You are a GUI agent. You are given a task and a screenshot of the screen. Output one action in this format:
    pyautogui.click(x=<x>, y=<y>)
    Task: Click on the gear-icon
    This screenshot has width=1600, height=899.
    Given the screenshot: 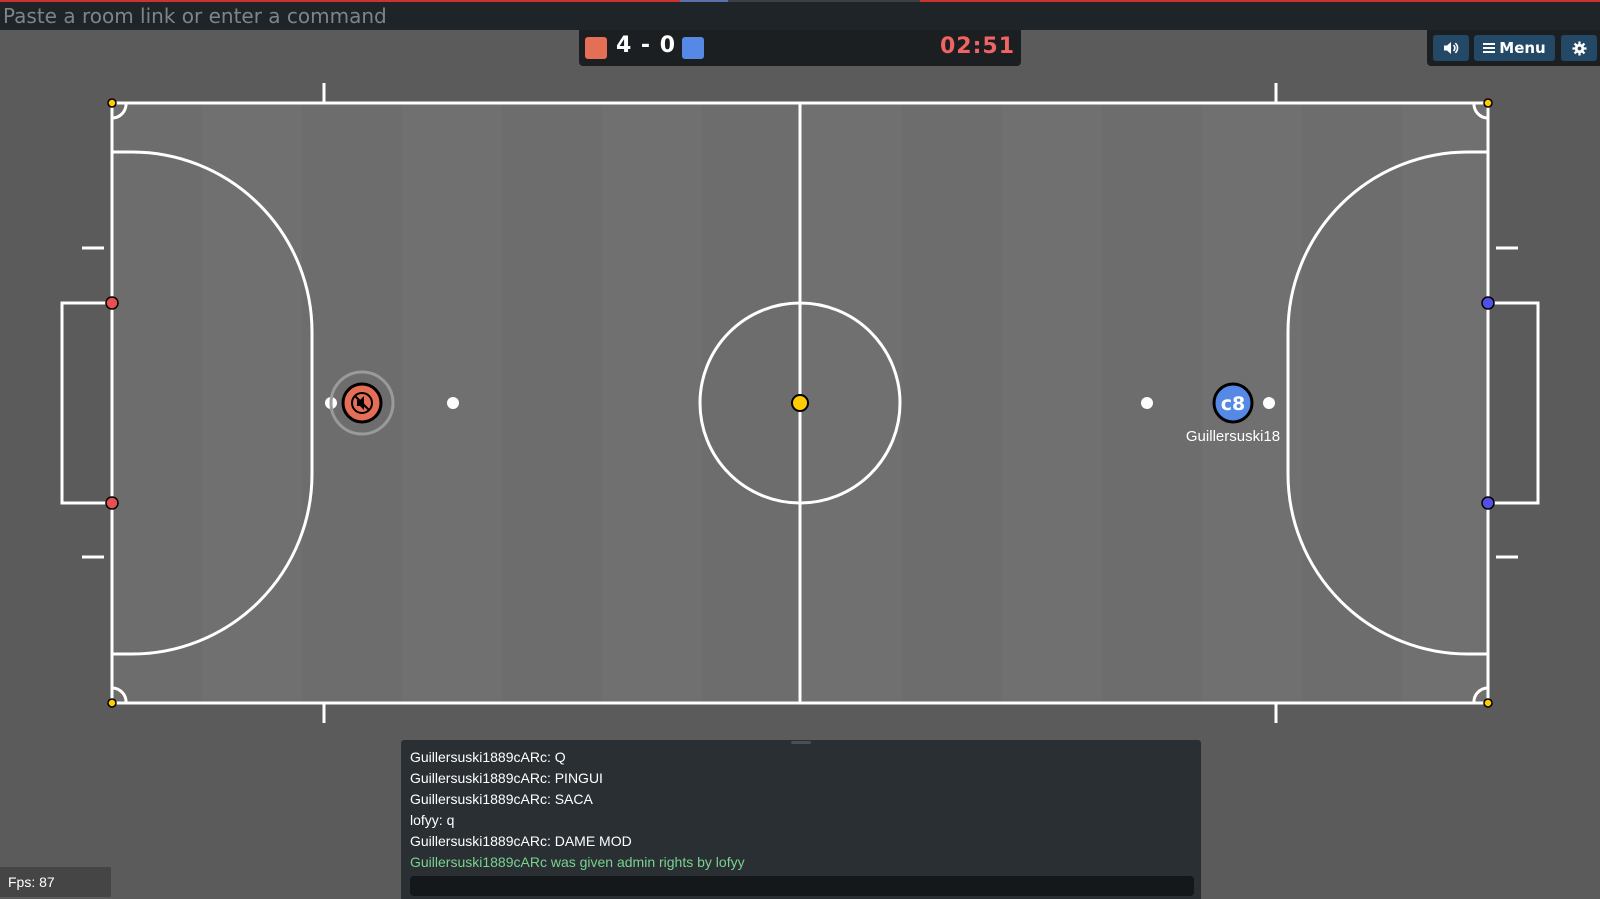 What is the action you would take?
    pyautogui.click(x=1579, y=48)
    